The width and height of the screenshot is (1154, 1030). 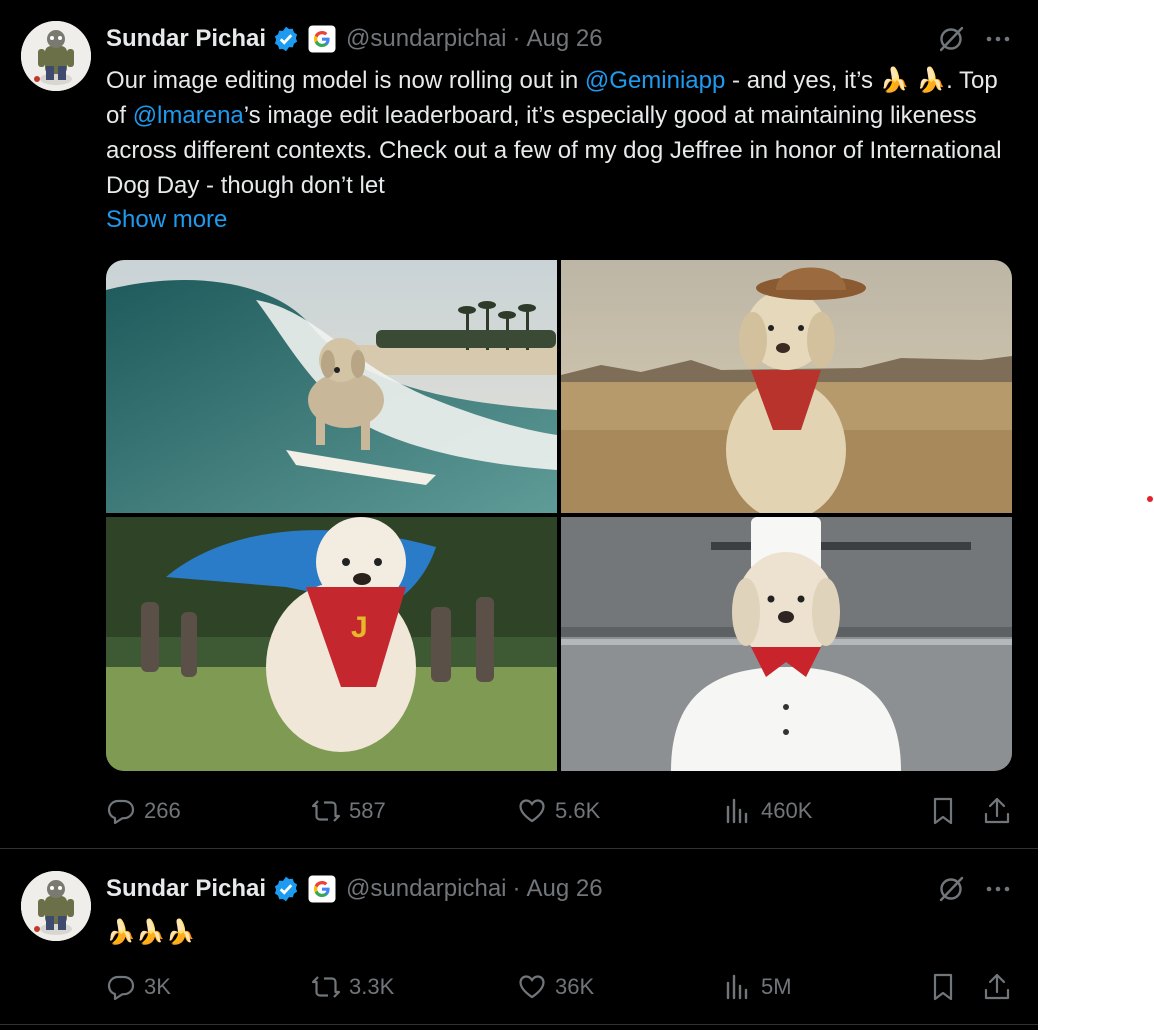 What do you see at coordinates (372, 986) in the screenshot?
I see `repost-count: 3.3K` at bounding box center [372, 986].